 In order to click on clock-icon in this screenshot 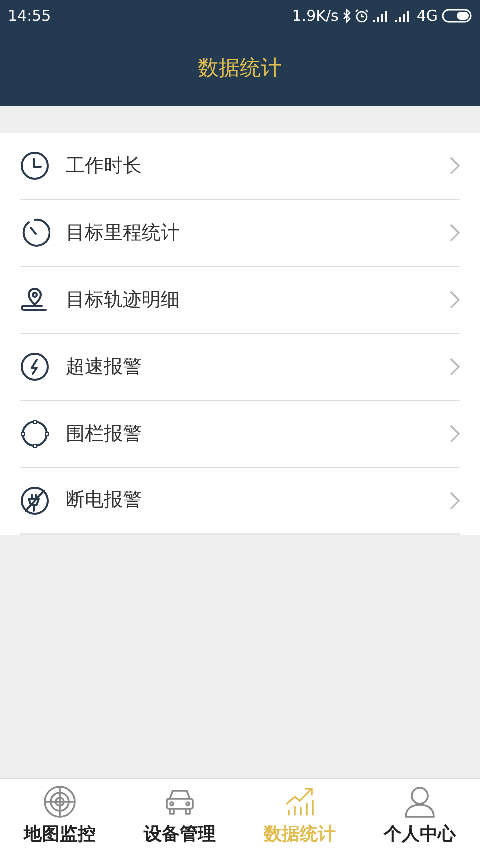, I will do `click(35, 166)`.